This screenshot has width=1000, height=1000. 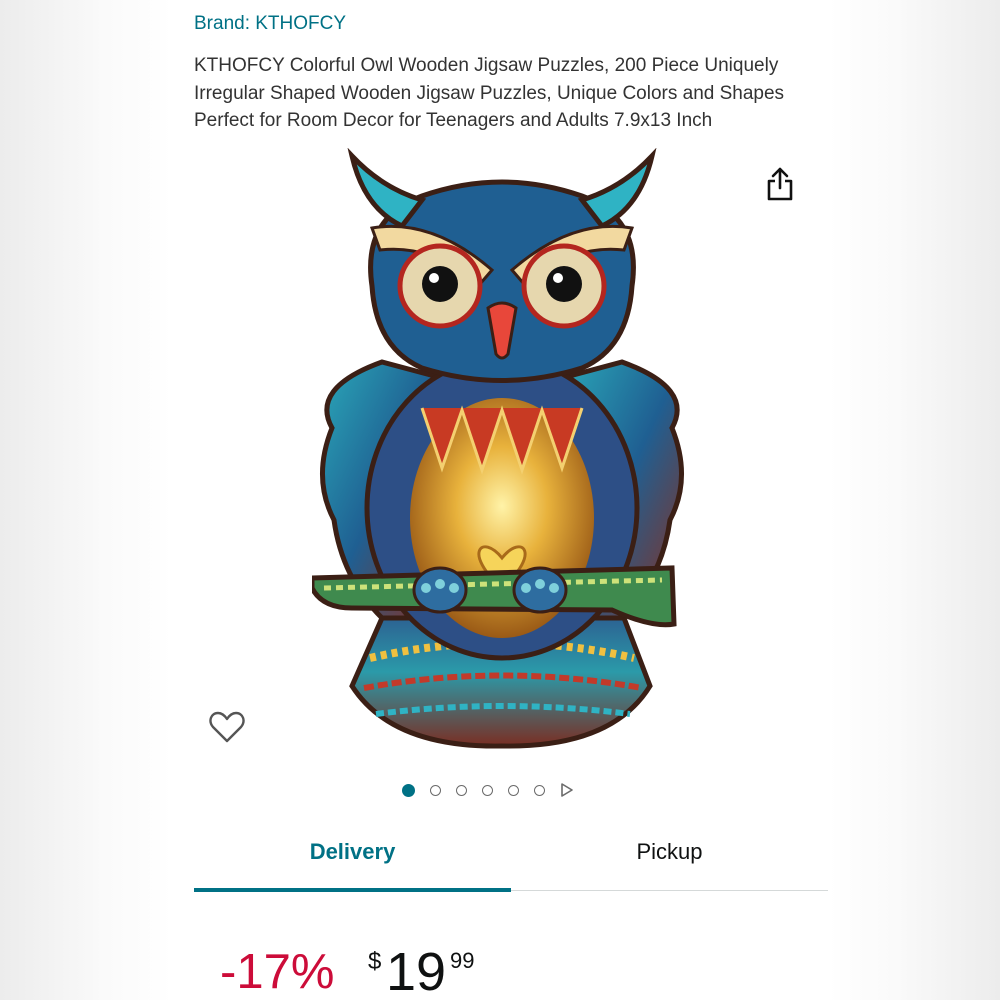 I want to click on price-whole: 19, so click(x=416, y=971).